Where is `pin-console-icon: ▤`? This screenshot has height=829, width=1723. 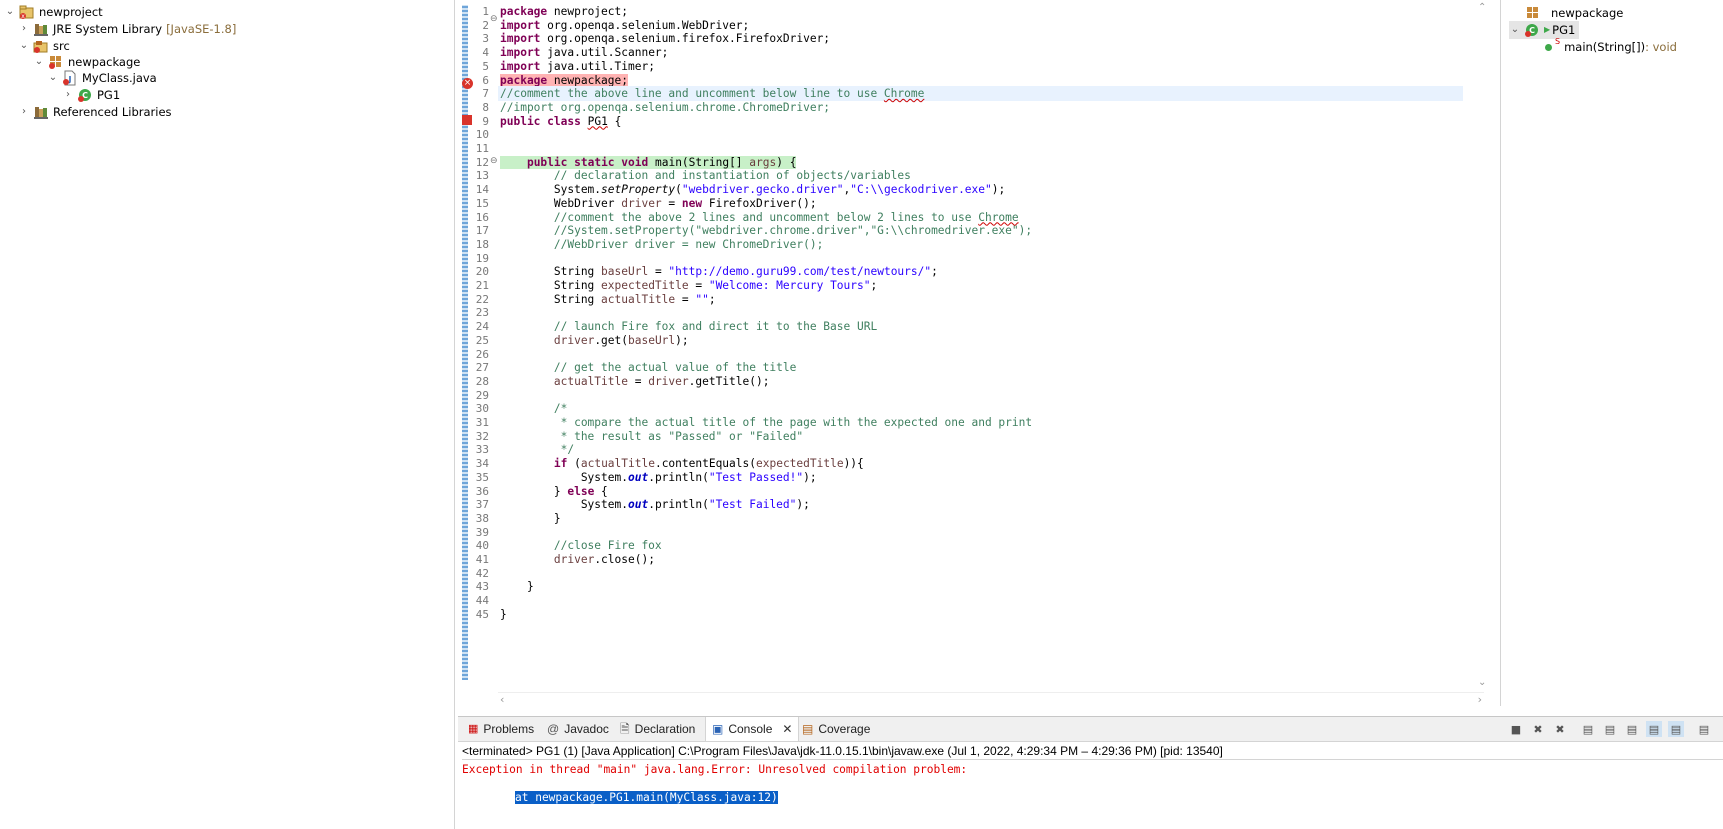
pin-console-icon: ▤ is located at coordinates (1704, 729).